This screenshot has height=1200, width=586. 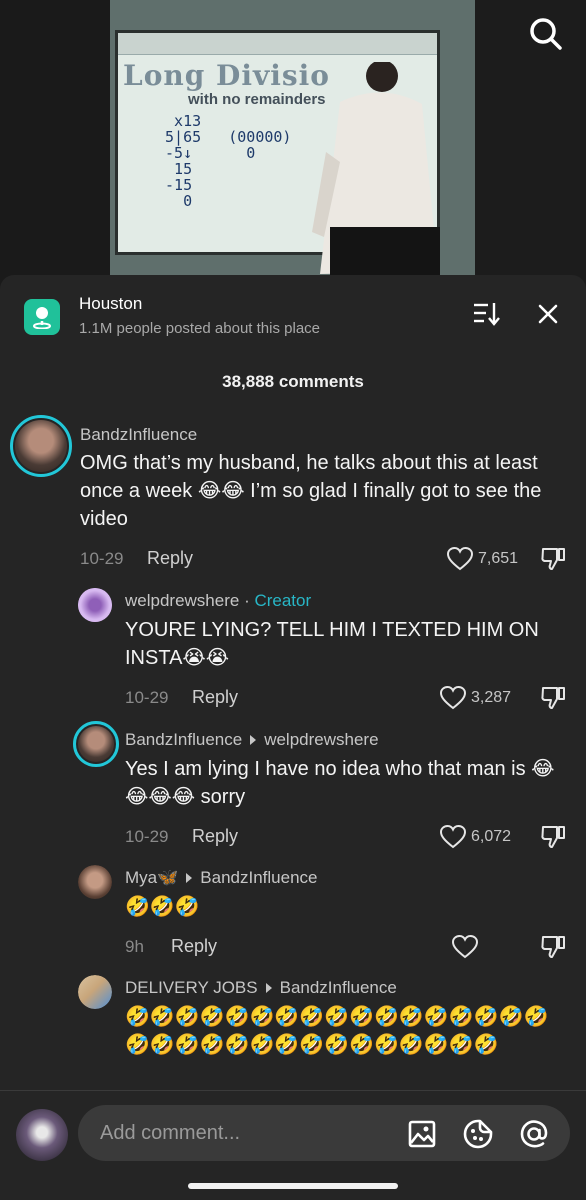 I want to click on teacher-figure, so click(x=376, y=169).